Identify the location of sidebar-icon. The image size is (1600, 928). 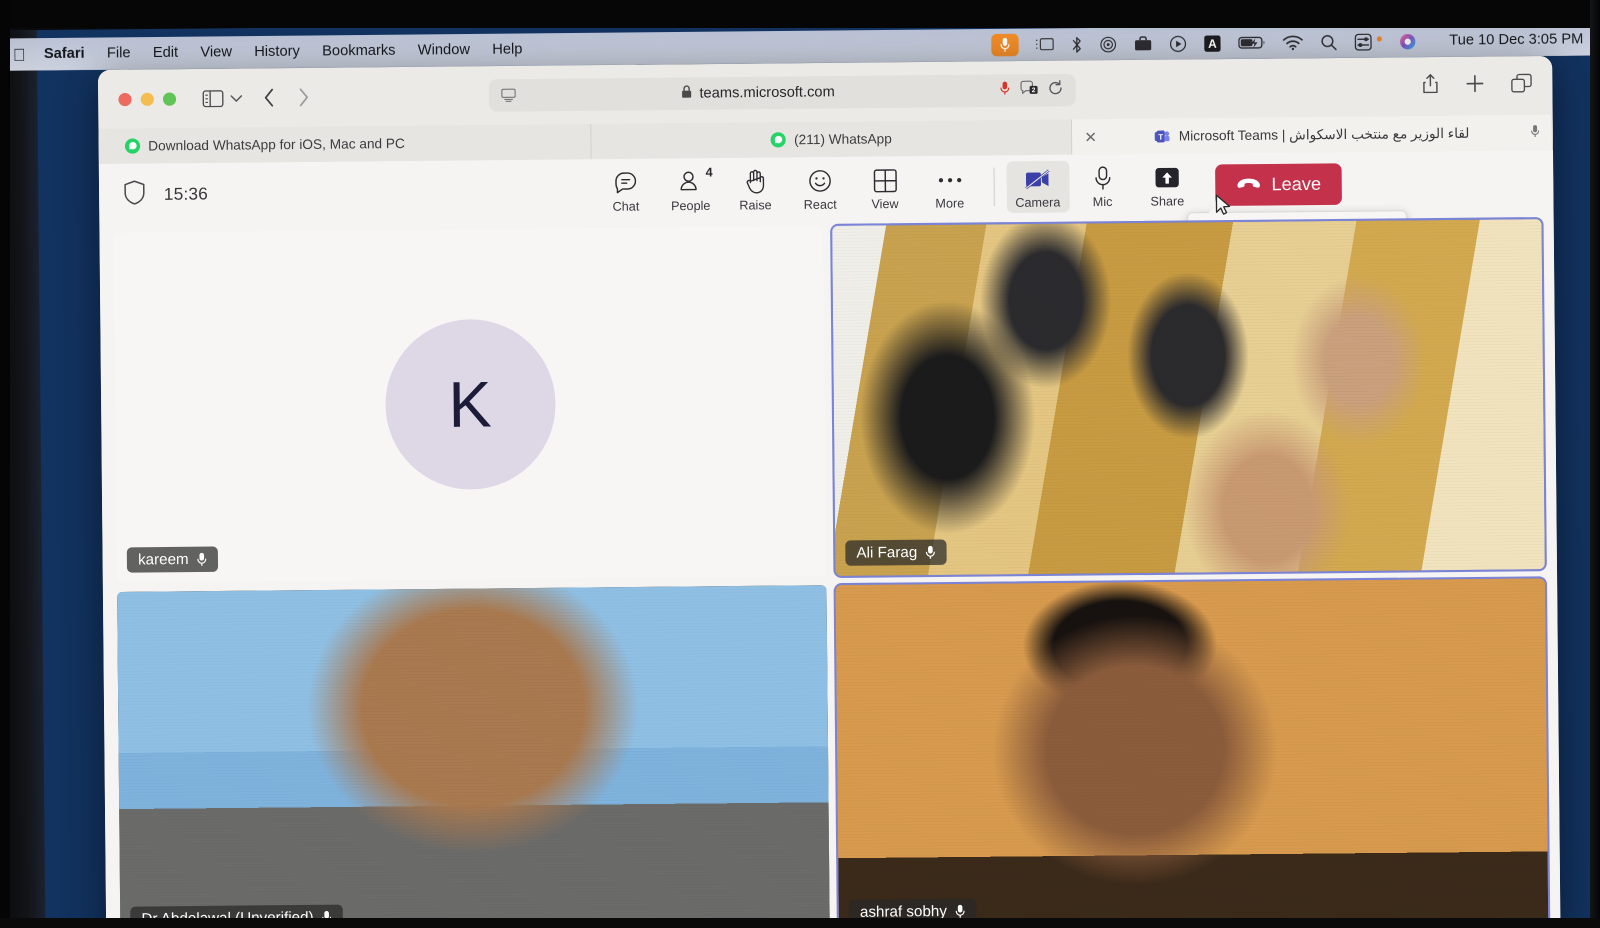
(213, 98).